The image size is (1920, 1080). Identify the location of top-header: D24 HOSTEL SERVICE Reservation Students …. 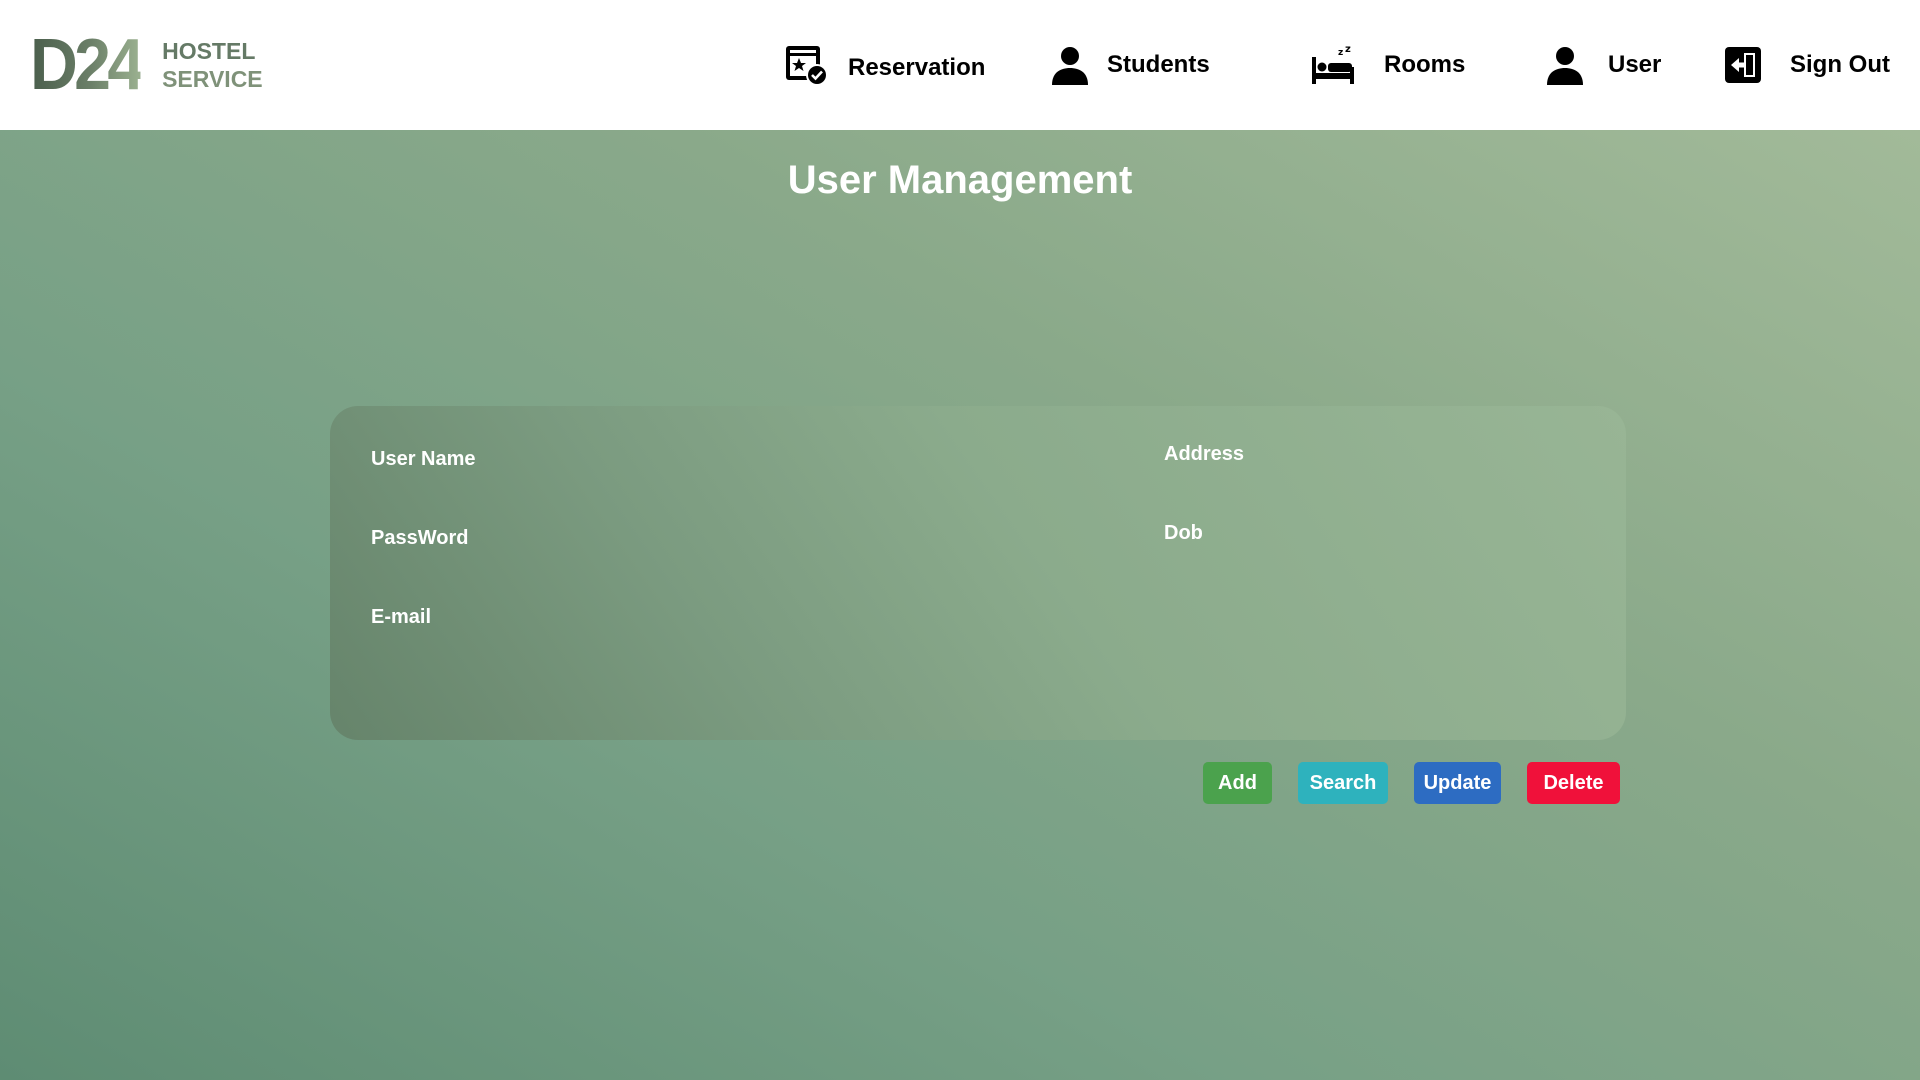
(960, 65).